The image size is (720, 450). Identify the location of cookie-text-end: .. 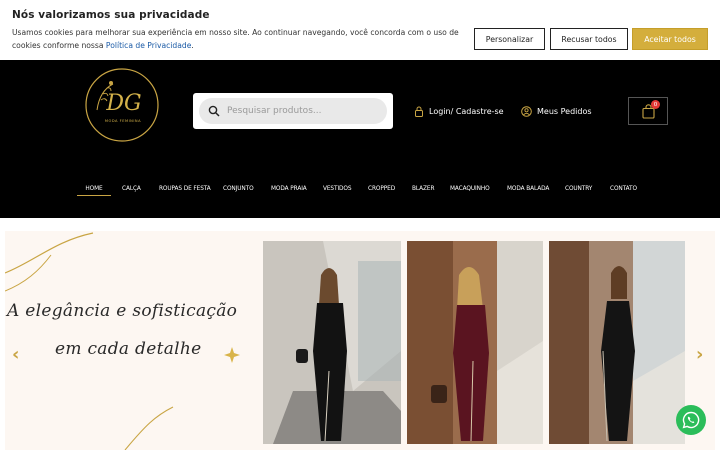
(192, 45).